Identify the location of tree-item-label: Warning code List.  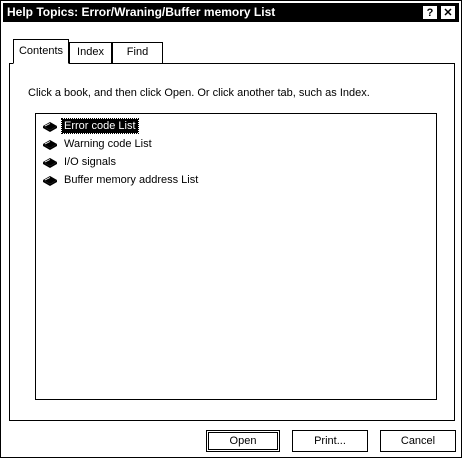
(108, 144).